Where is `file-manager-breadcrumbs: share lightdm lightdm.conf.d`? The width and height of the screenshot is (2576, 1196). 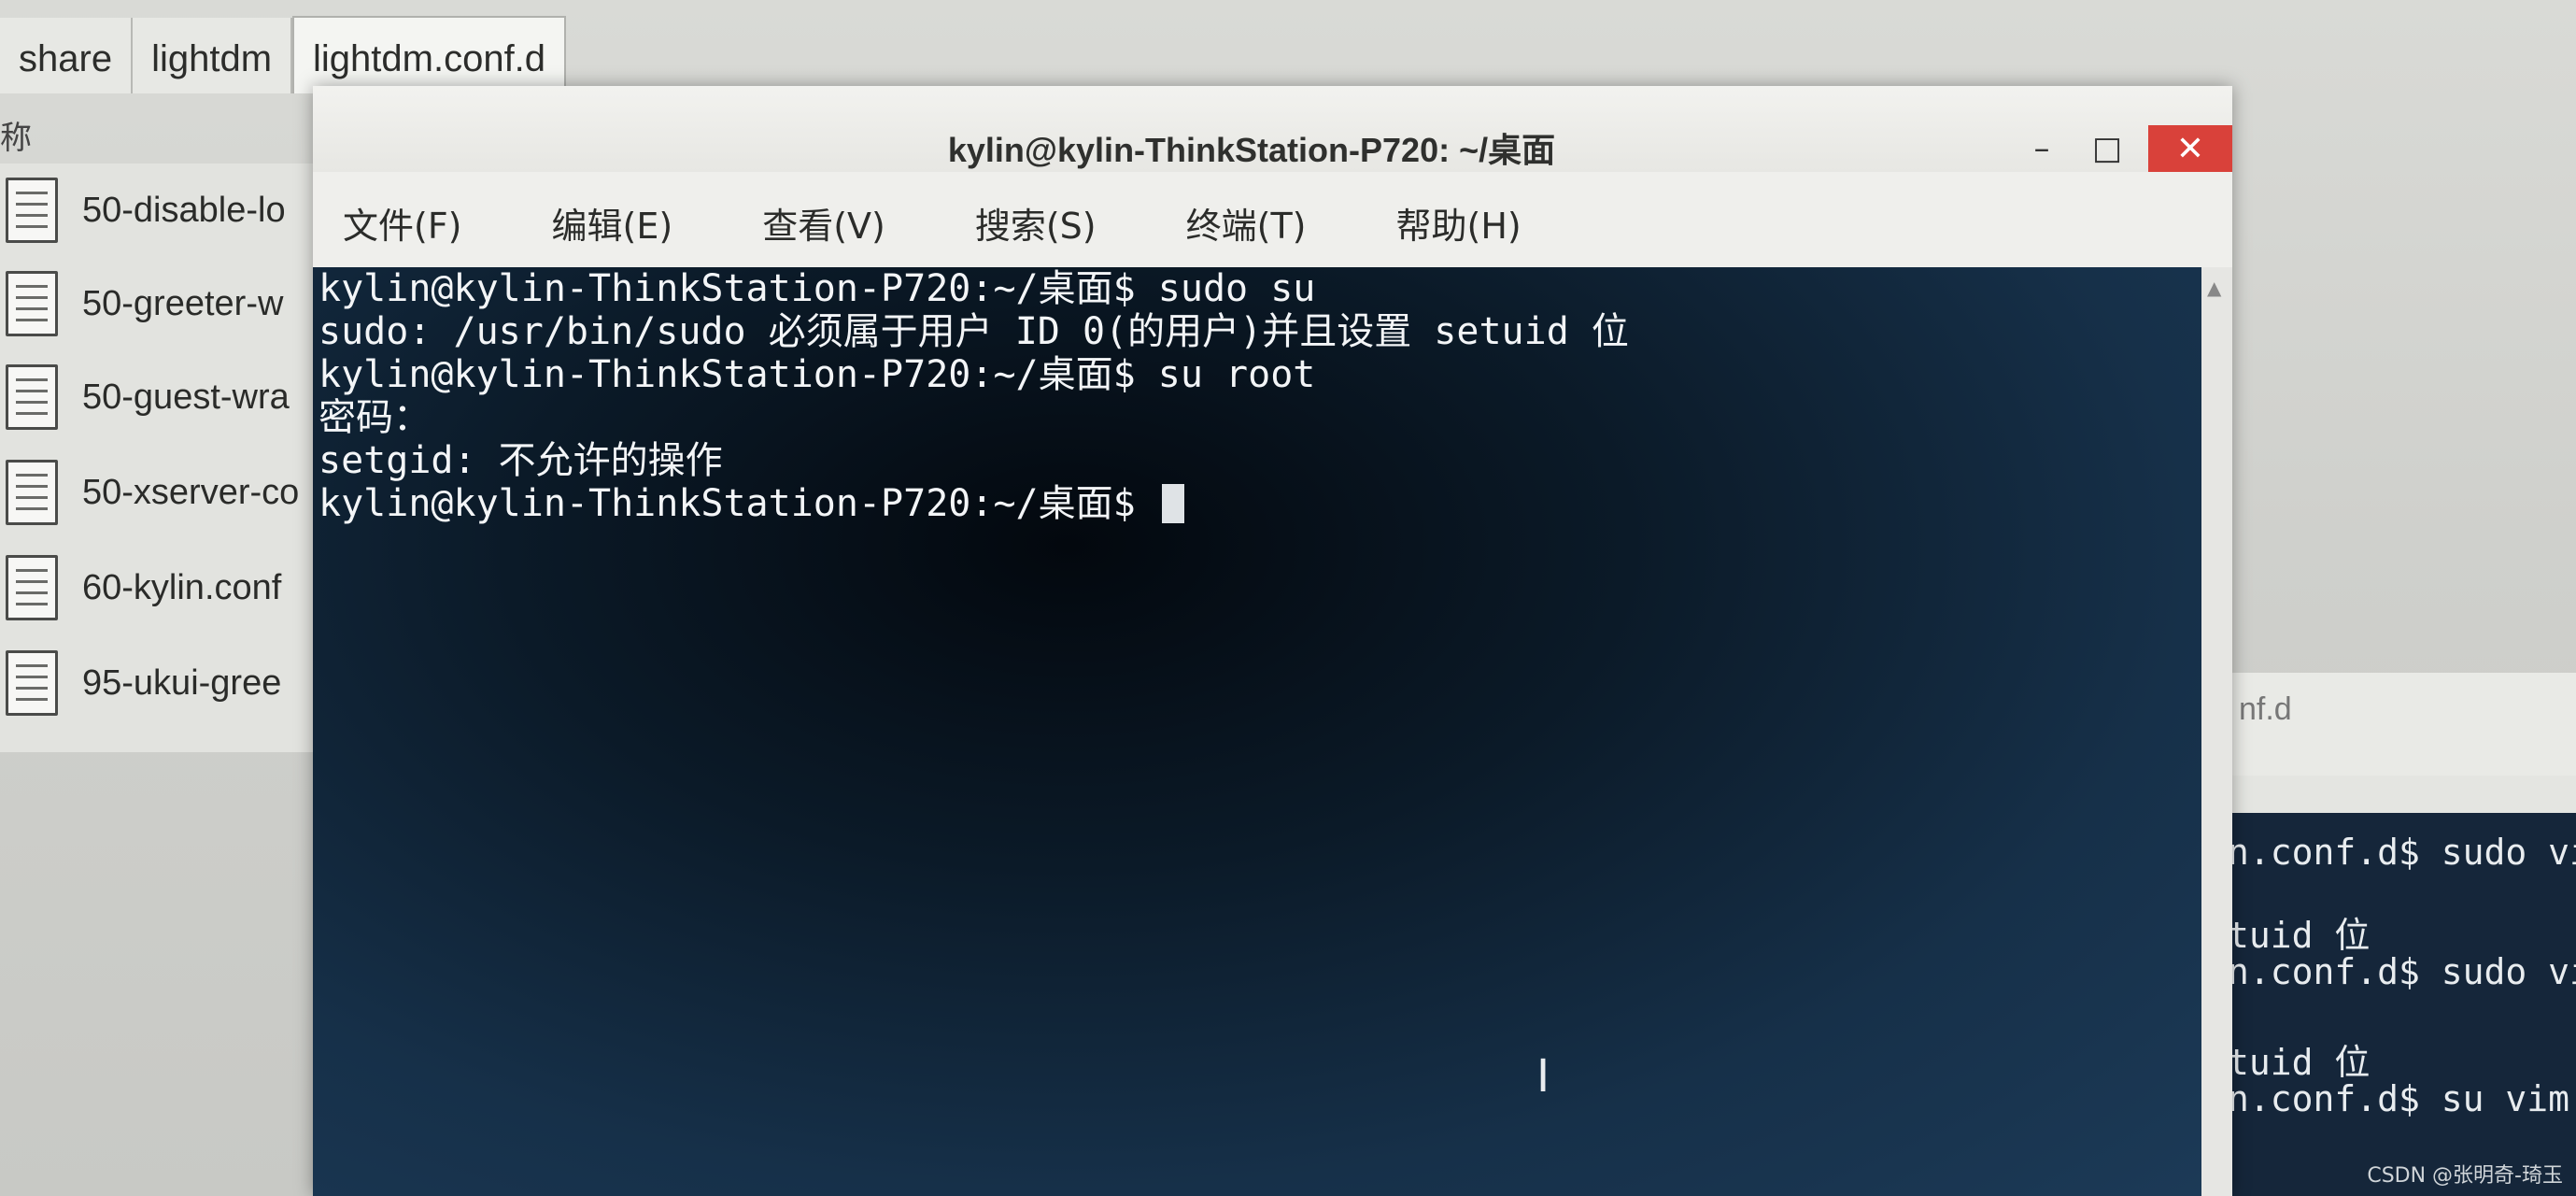 file-manager-breadcrumbs: share lightdm lightdm.conf.d is located at coordinates (1288, 46).